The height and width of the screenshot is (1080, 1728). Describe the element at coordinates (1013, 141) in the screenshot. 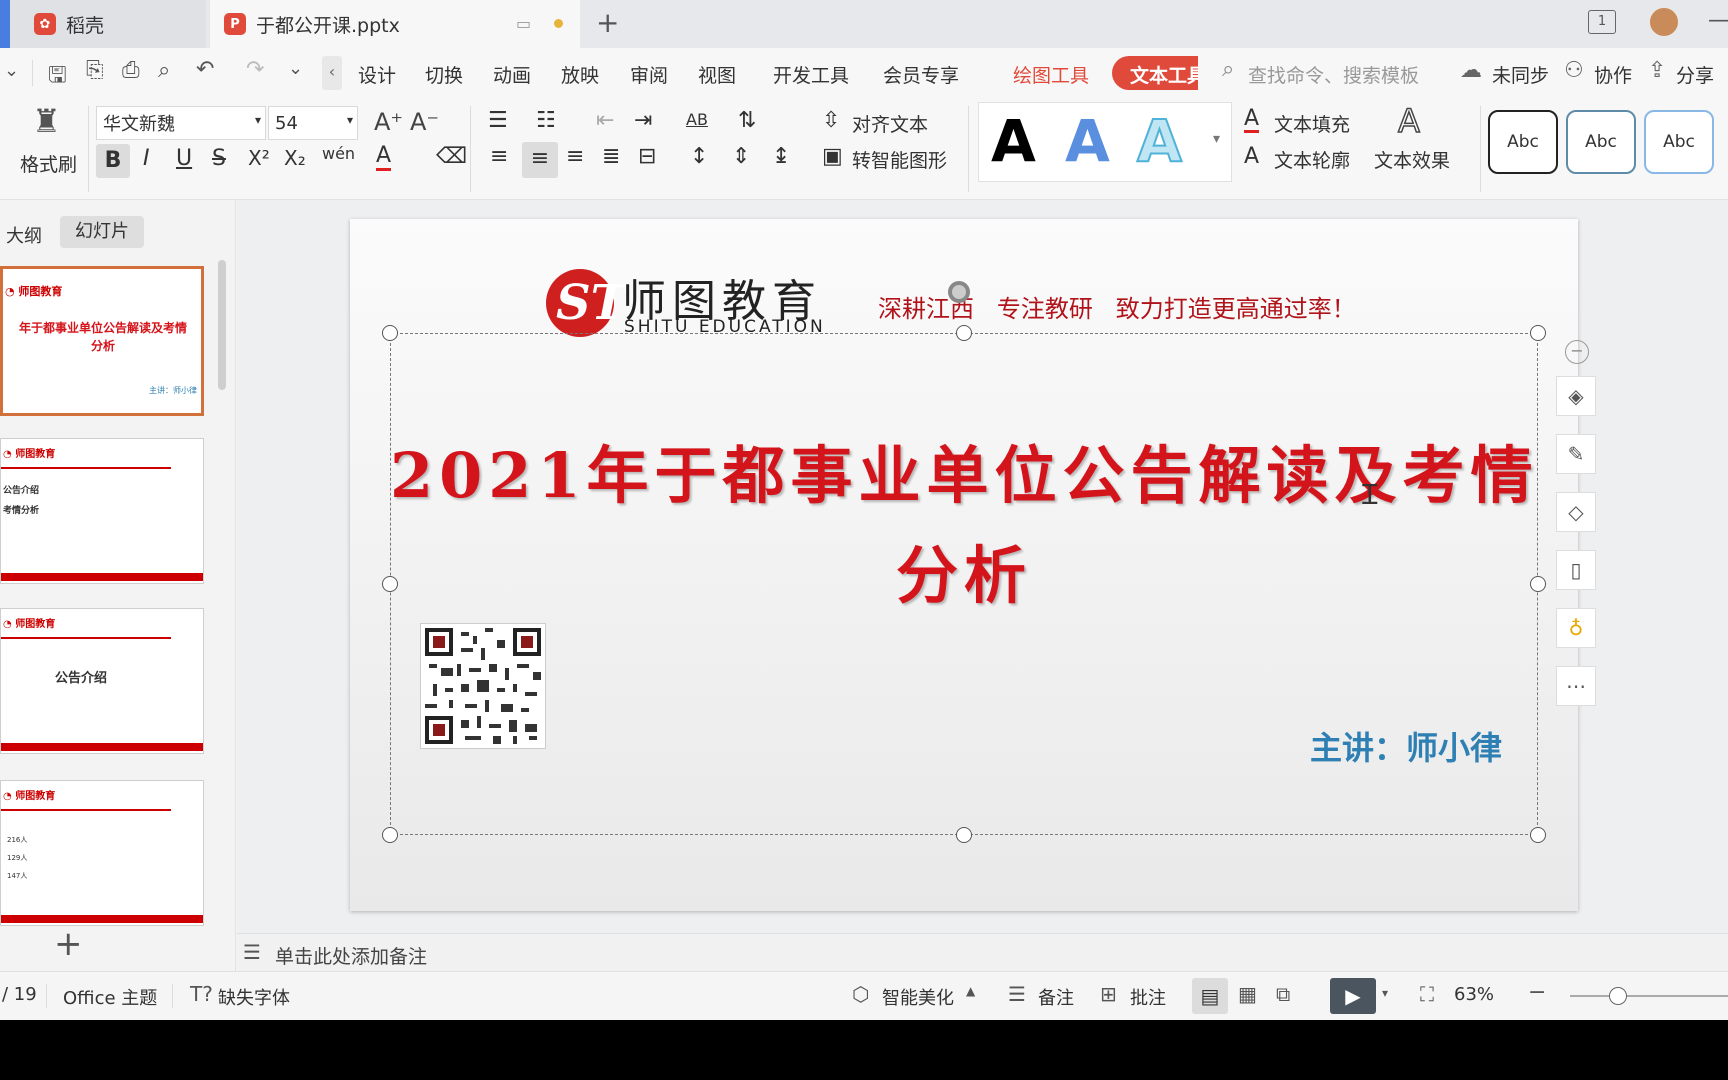

I see `text-style-black: A` at that location.